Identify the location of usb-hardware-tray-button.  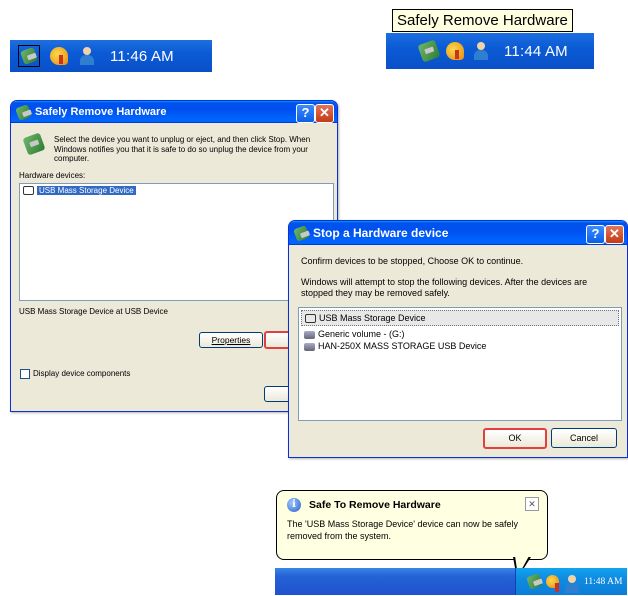
(29, 56).